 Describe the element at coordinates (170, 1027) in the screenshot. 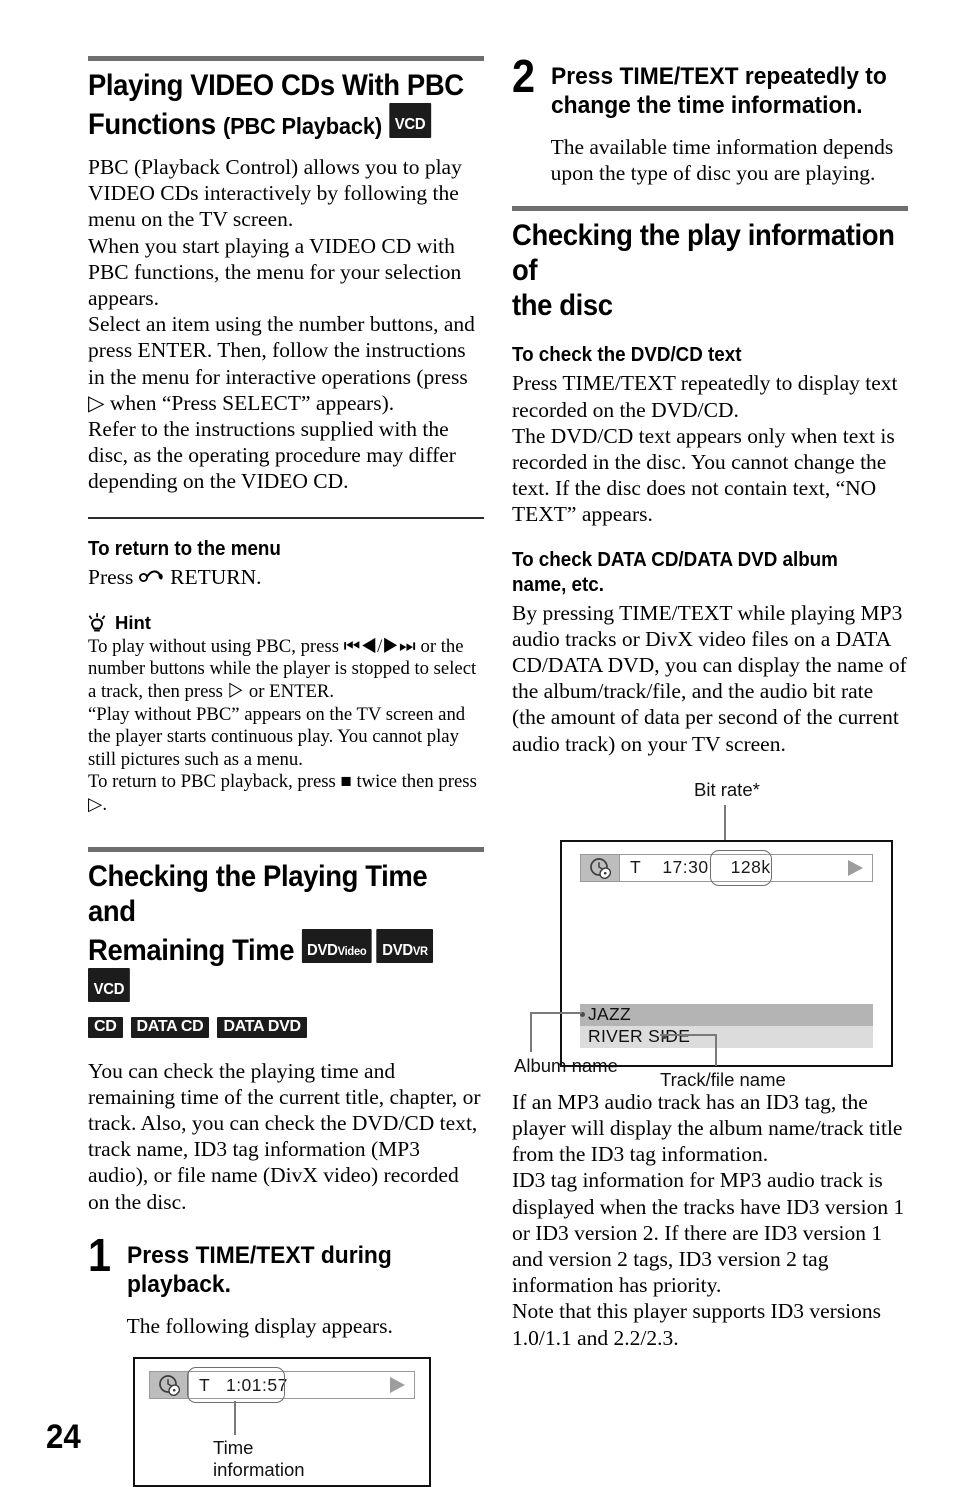

I see `badge-data-cd: DATA CD` at that location.